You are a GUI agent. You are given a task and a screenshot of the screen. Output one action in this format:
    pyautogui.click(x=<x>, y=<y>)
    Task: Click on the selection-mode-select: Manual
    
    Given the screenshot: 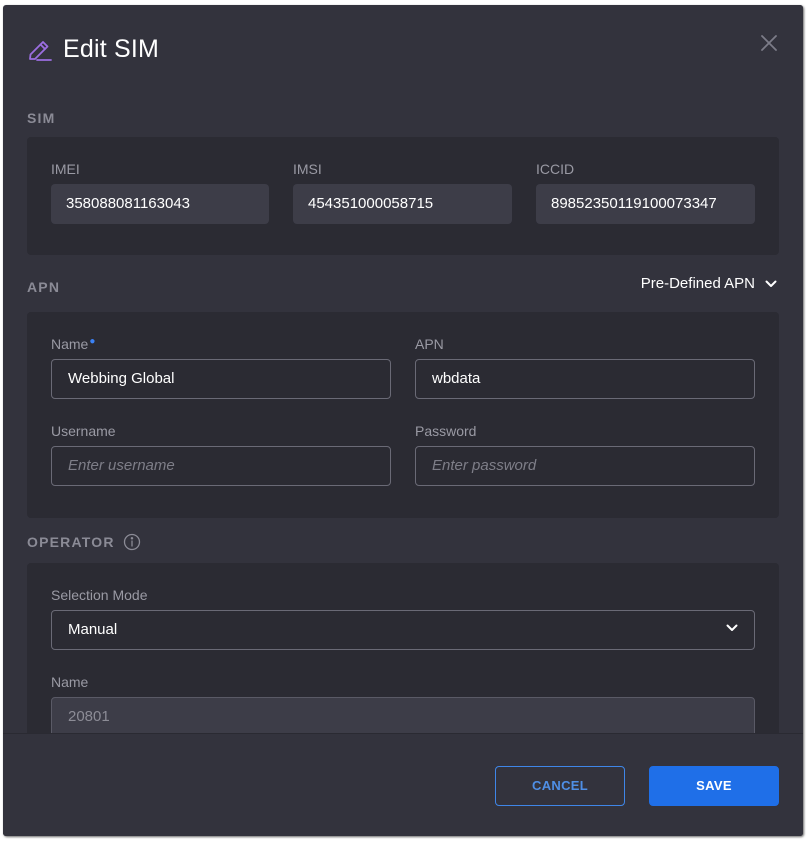 What is the action you would take?
    pyautogui.click(x=403, y=630)
    